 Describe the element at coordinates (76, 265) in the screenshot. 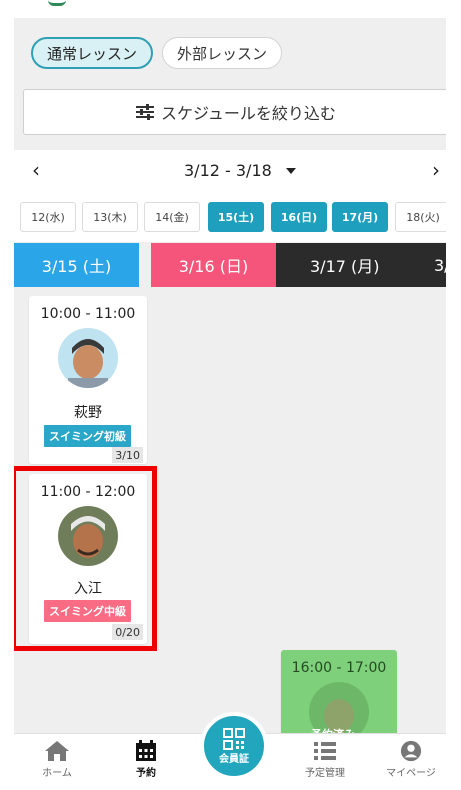

I see `day-header-saturday: 3/15 (土)` at that location.